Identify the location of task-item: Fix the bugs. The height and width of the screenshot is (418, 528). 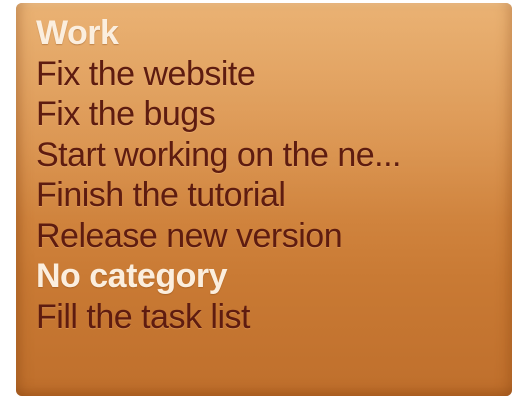
(269, 114).